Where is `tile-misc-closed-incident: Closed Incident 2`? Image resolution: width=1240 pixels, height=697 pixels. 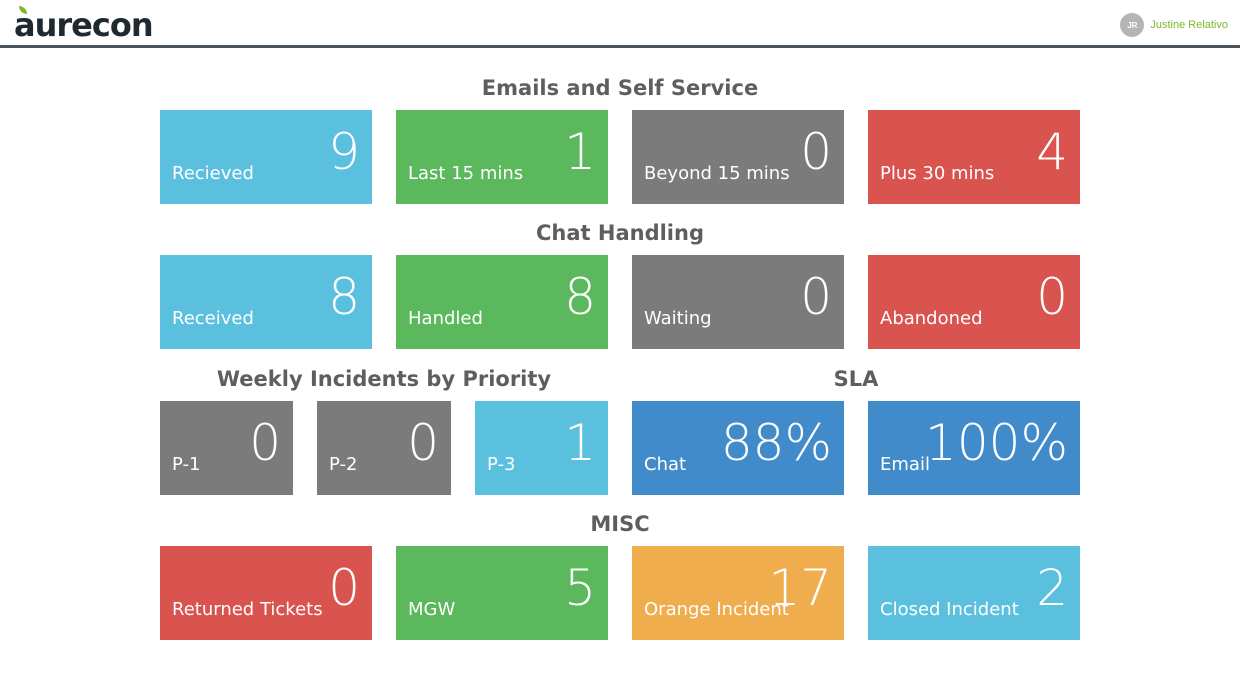 tile-misc-closed-incident: Closed Incident 2 is located at coordinates (974, 593).